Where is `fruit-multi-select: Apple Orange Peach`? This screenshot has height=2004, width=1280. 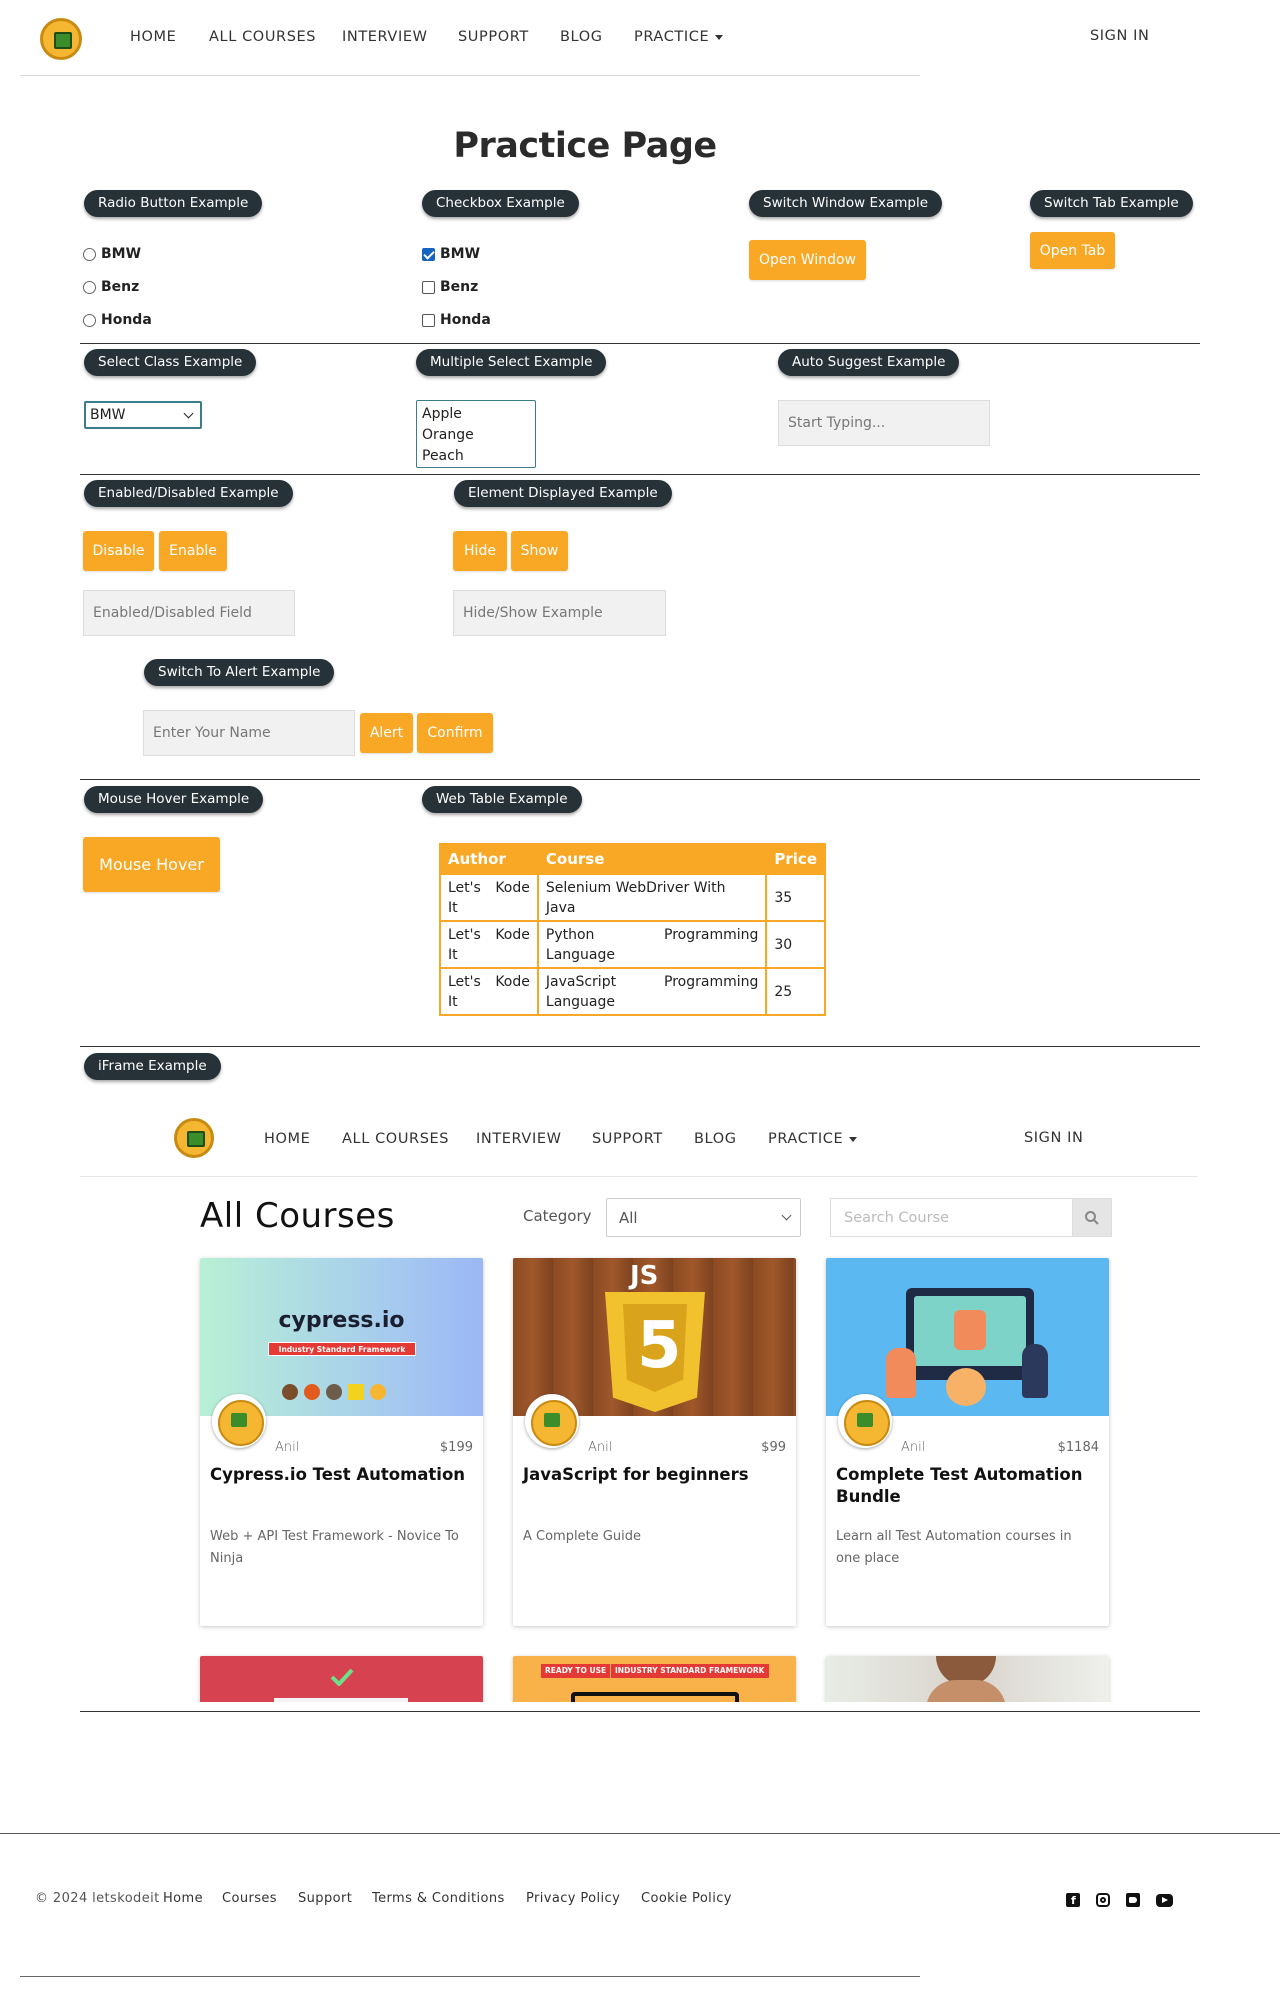 fruit-multi-select: Apple Orange Peach is located at coordinates (476, 434).